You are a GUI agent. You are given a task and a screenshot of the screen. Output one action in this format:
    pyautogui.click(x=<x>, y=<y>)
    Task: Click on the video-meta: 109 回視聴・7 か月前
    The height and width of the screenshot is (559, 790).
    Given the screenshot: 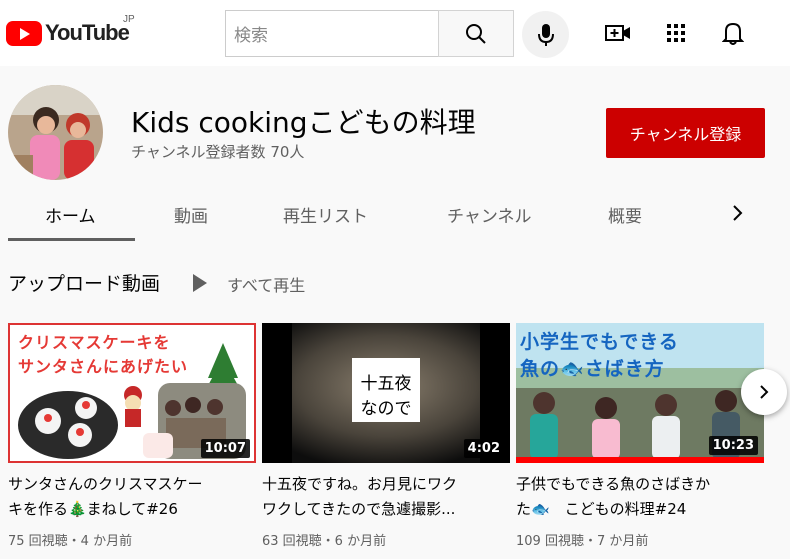 What is the action you would take?
    pyautogui.click(x=582, y=541)
    